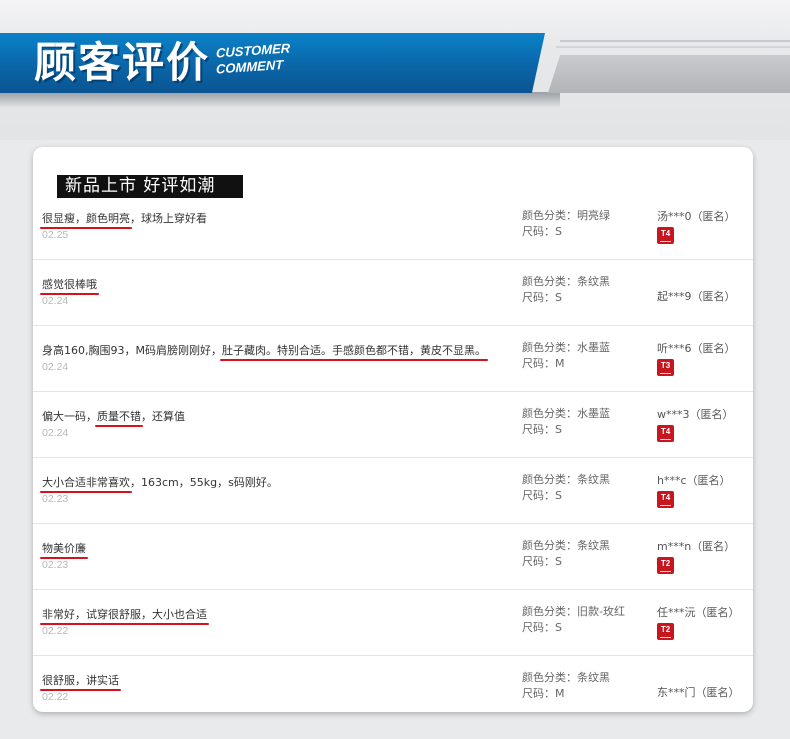 The width and height of the screenshot is (790, 739). What do you see at coordinates (698, 612) in the screenshot?
I see `reviewer-name: 任***沅（匿名）` at bounding box center [698, 612].